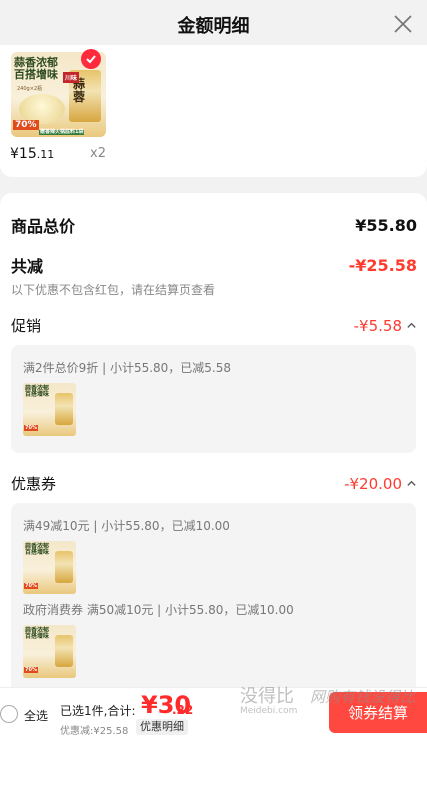 Image resolution: width=427 pixels, height=793 pixels. What do you see at coordinates (403, 24) in the screenshot?
I see `close-icon` at bounding box center [403, 24].